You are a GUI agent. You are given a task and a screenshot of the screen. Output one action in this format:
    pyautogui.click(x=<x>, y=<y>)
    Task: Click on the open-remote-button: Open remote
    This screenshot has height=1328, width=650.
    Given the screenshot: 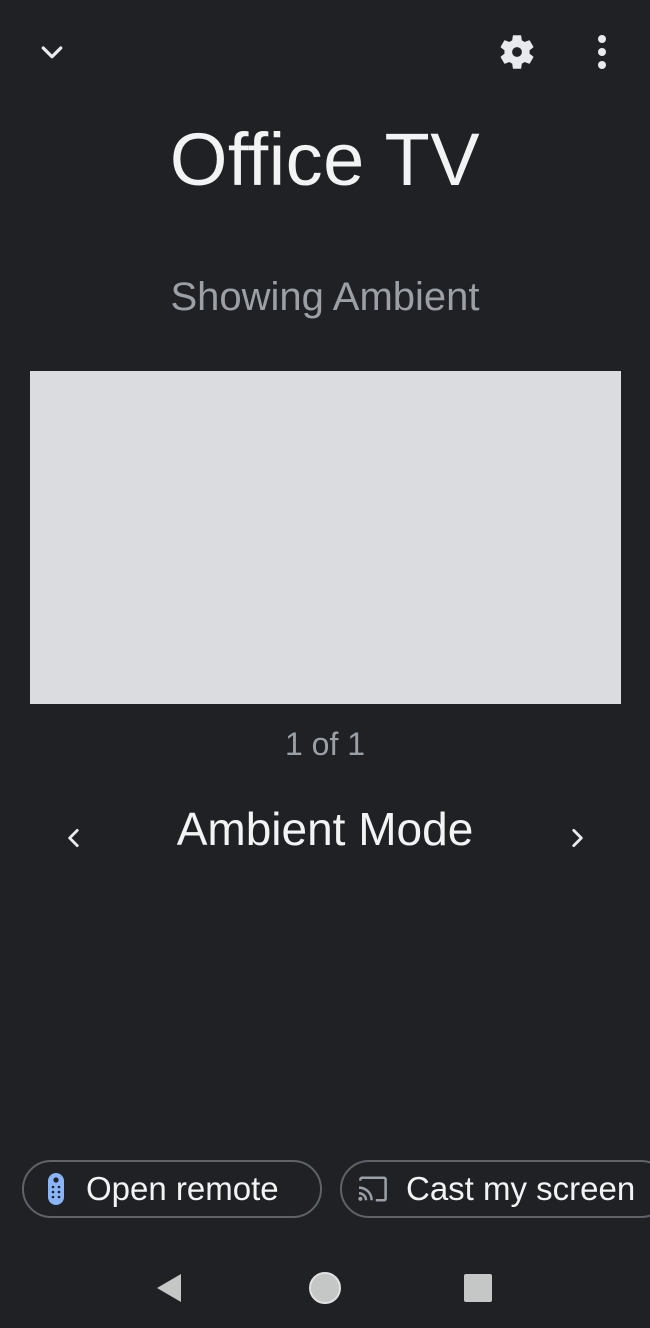 What is the action you would take?
    pyautogui.click(x=172, y=1189)
    